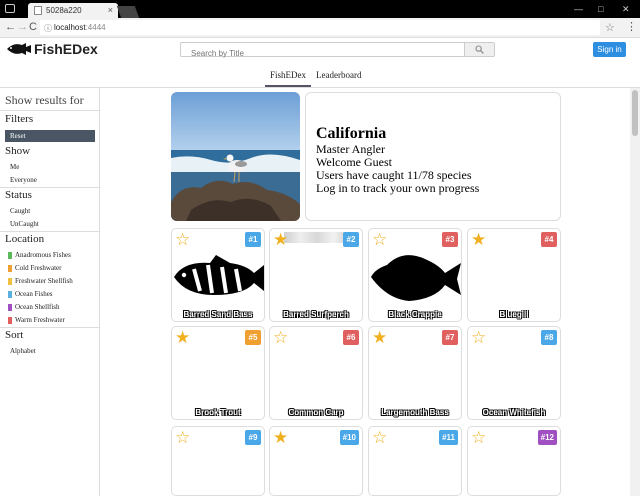  Describe the element at coordinates (288, 75) in the screenshot. I see `tab-fishedex: FishEDex` at that location.